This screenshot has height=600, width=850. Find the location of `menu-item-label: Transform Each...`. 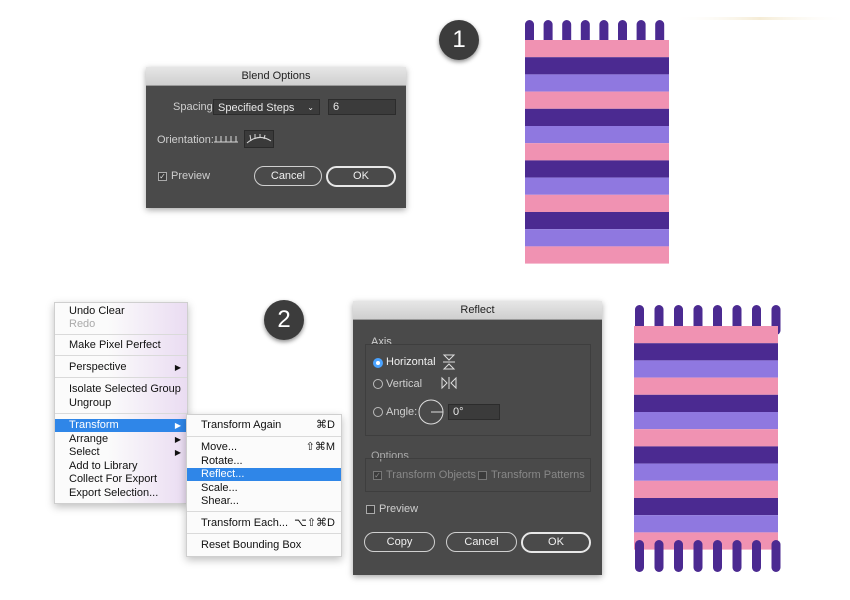

menu-item-label: Transform Each... is located at coordinates (245, 523).